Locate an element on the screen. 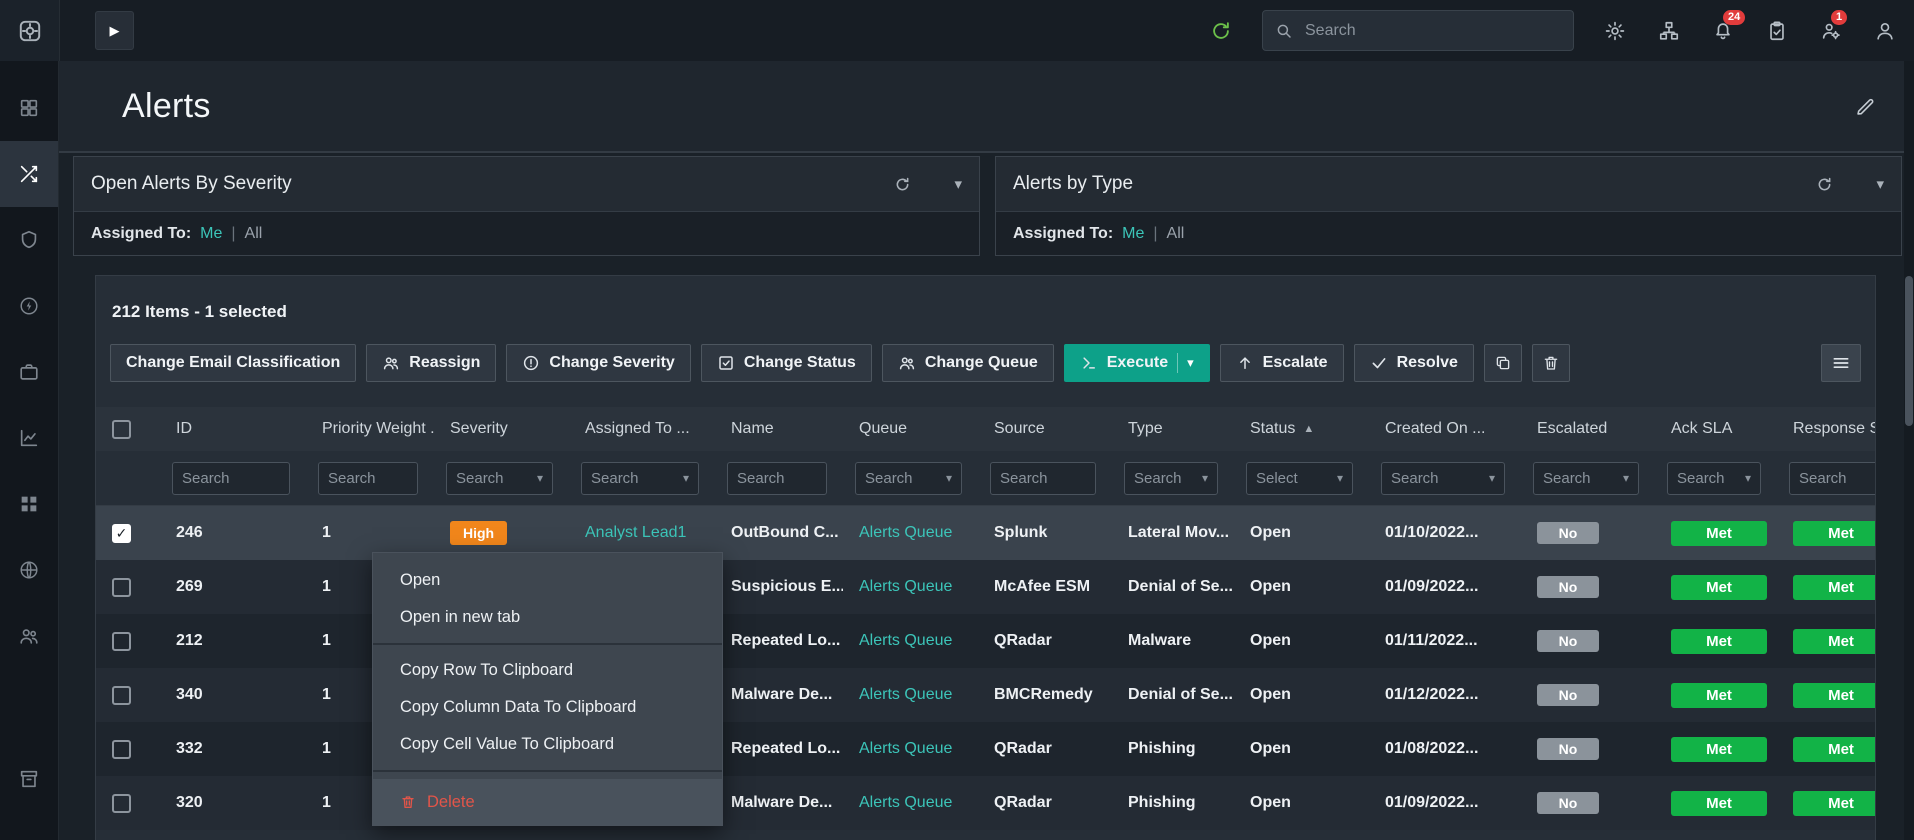  copy-button is located at coordinates (1502, 363).